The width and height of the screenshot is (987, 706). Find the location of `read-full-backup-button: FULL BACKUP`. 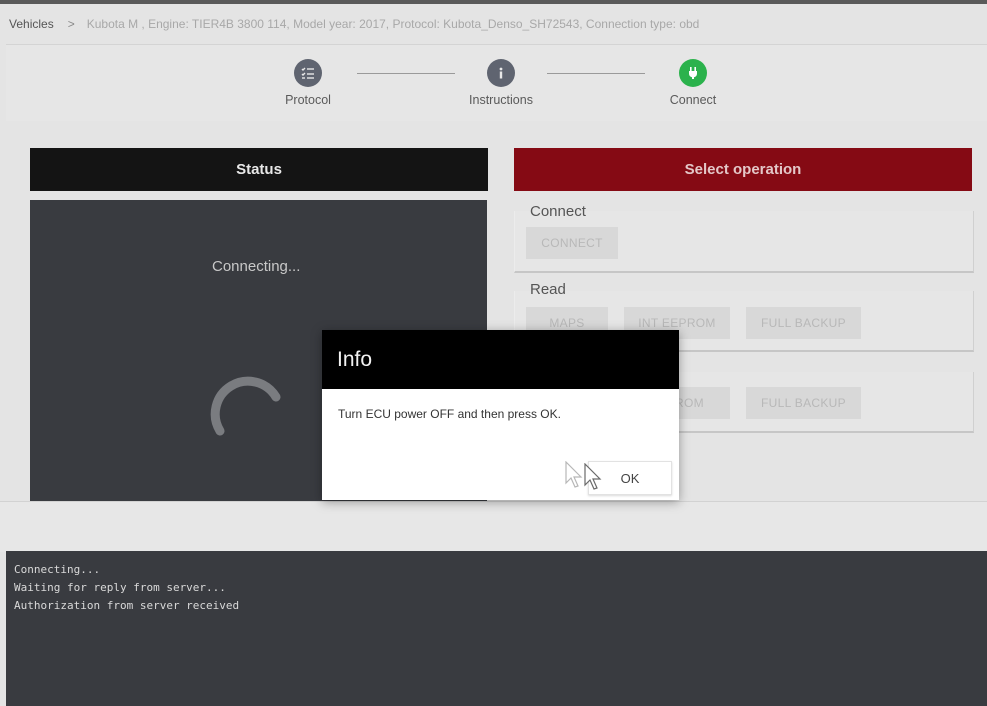

read-full-backup-button: FULL BACKUP is located at coordinates (803, 323).